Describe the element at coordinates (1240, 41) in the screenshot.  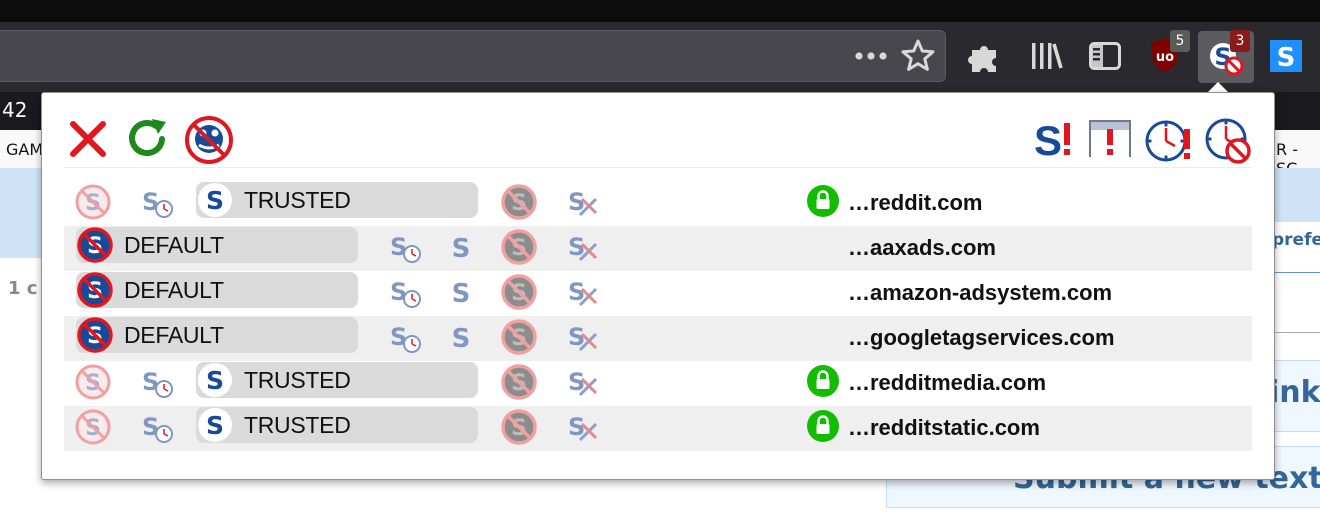
I see `noscript-badge: 3` at that location.